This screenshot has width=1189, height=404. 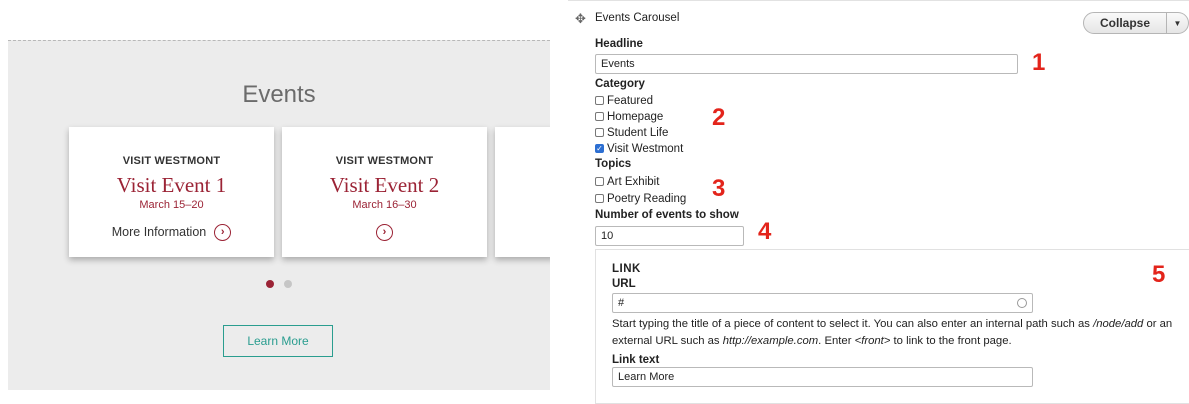 I want to click on event-card-date: March 15–20, so click(x=171, y=205).